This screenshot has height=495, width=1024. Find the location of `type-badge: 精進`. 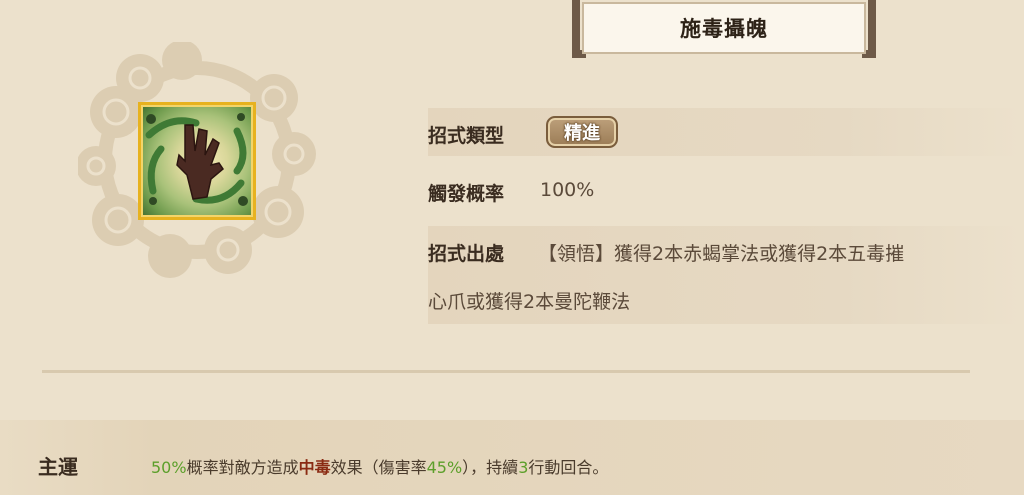

type-badge: 精進 is located at coordinates (582, 132).